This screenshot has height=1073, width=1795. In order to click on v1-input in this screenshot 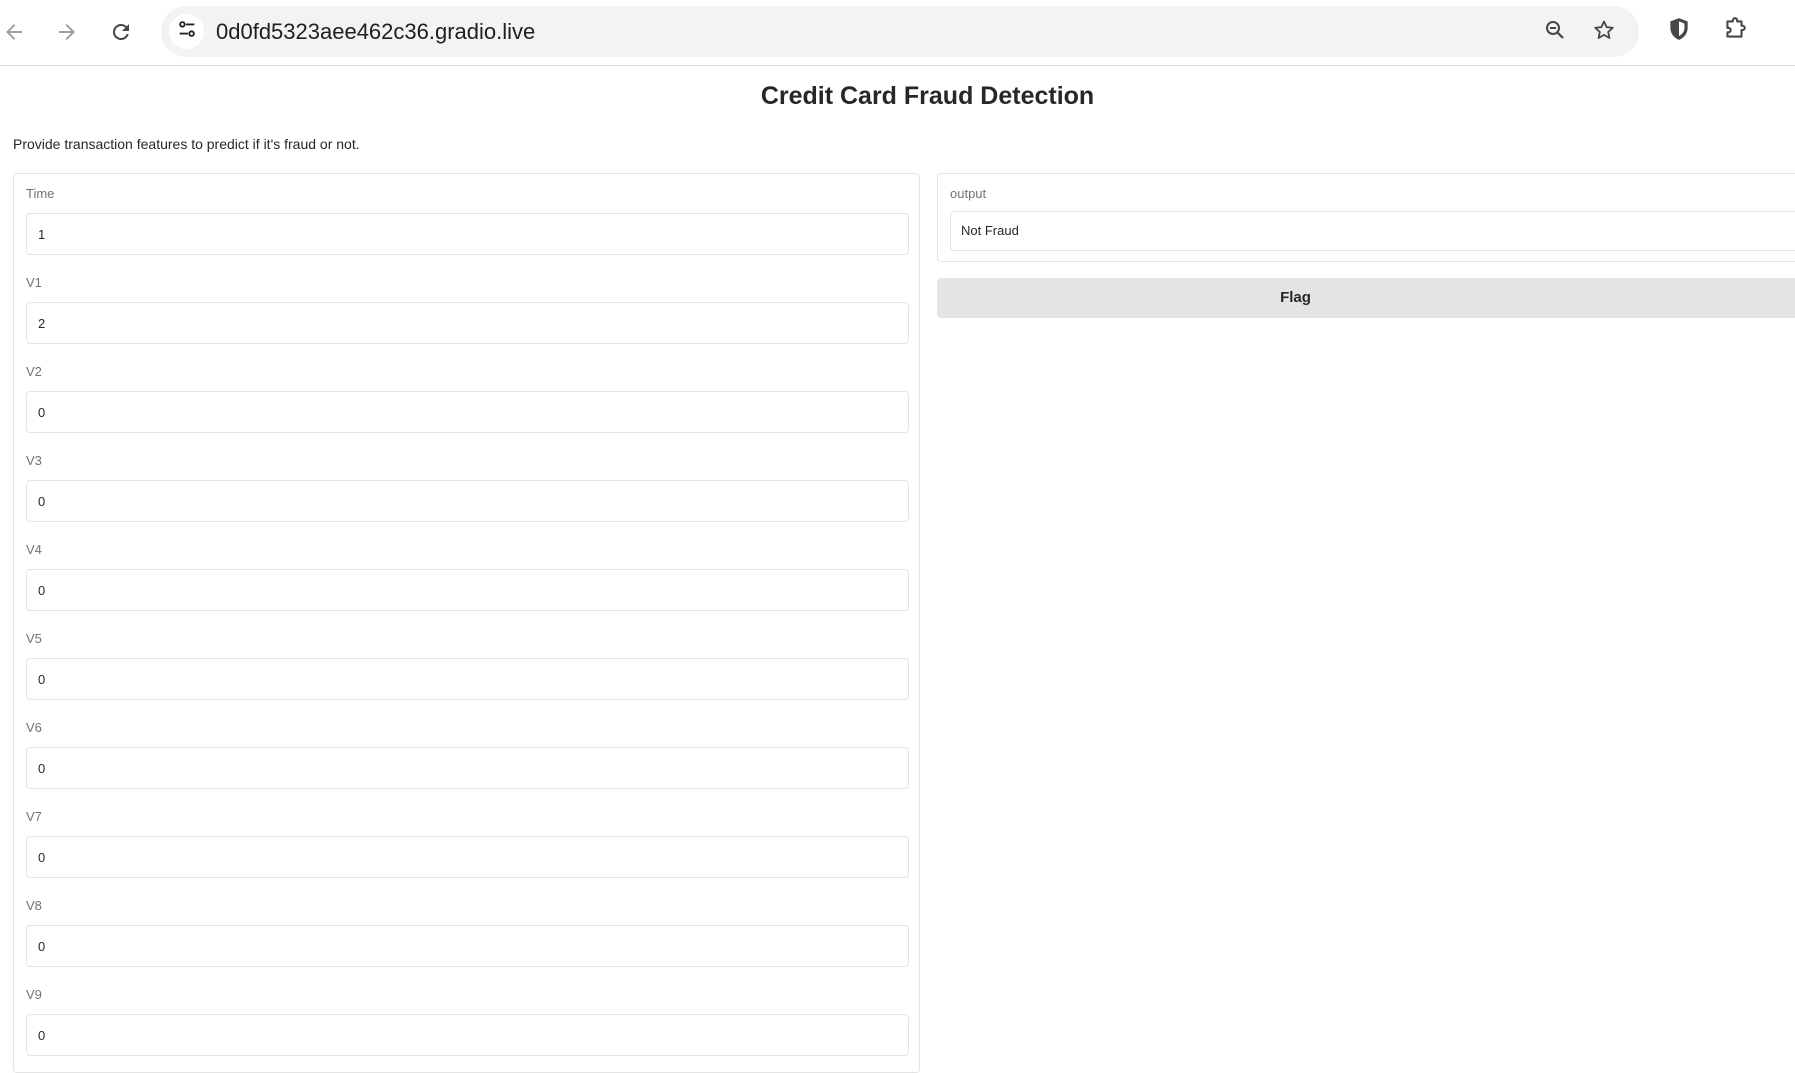, I will do `click(467, 323)`.